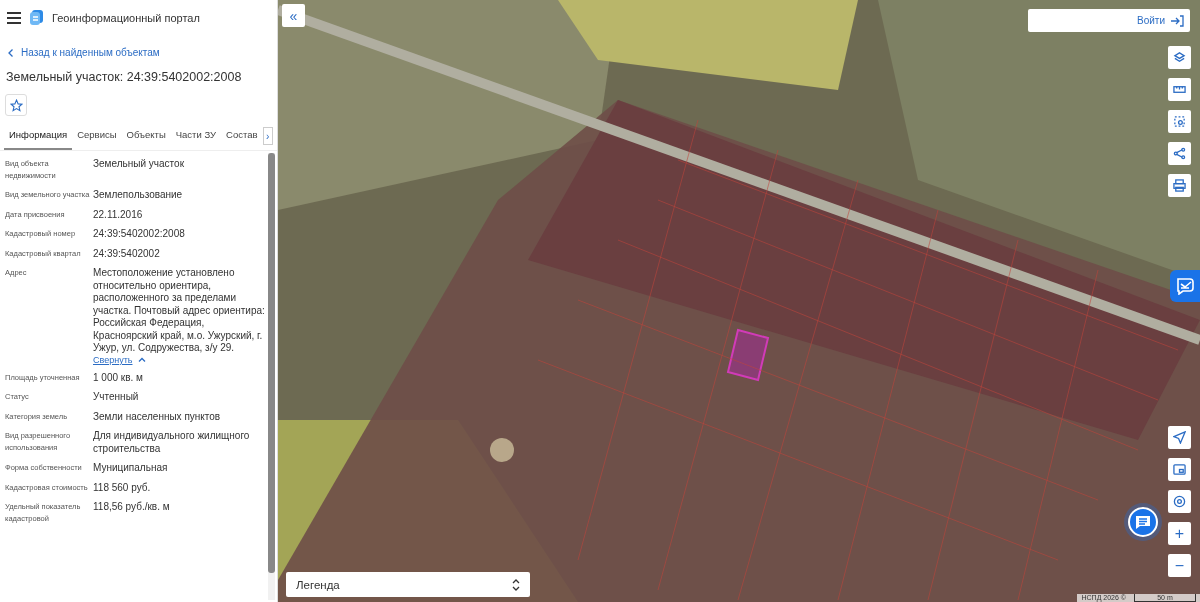 This screenshot has width=1200, height=602. What do you see at coordinates (142, 359) in the screenshot?
I see `chevron-up-icon` at bounding box center [142, 359].